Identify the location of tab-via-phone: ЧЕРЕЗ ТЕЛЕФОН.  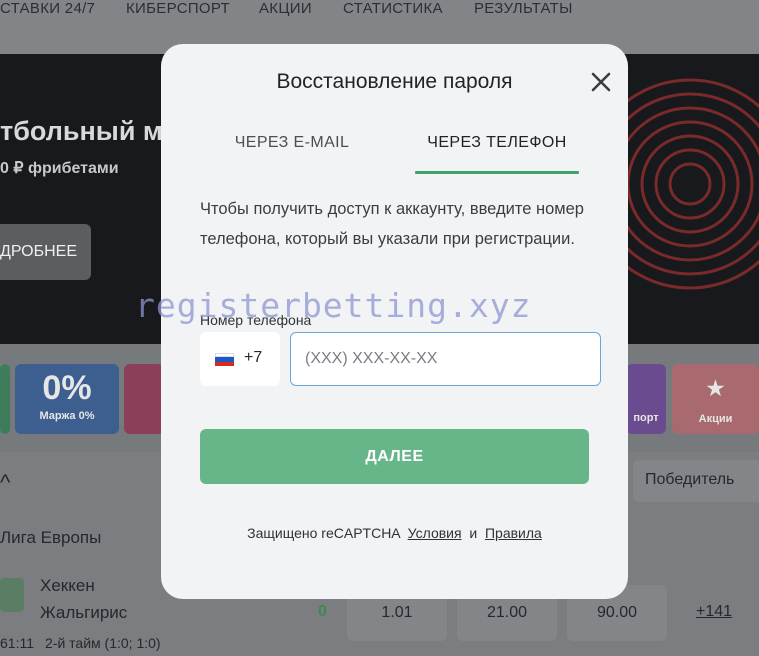
(497, 143).